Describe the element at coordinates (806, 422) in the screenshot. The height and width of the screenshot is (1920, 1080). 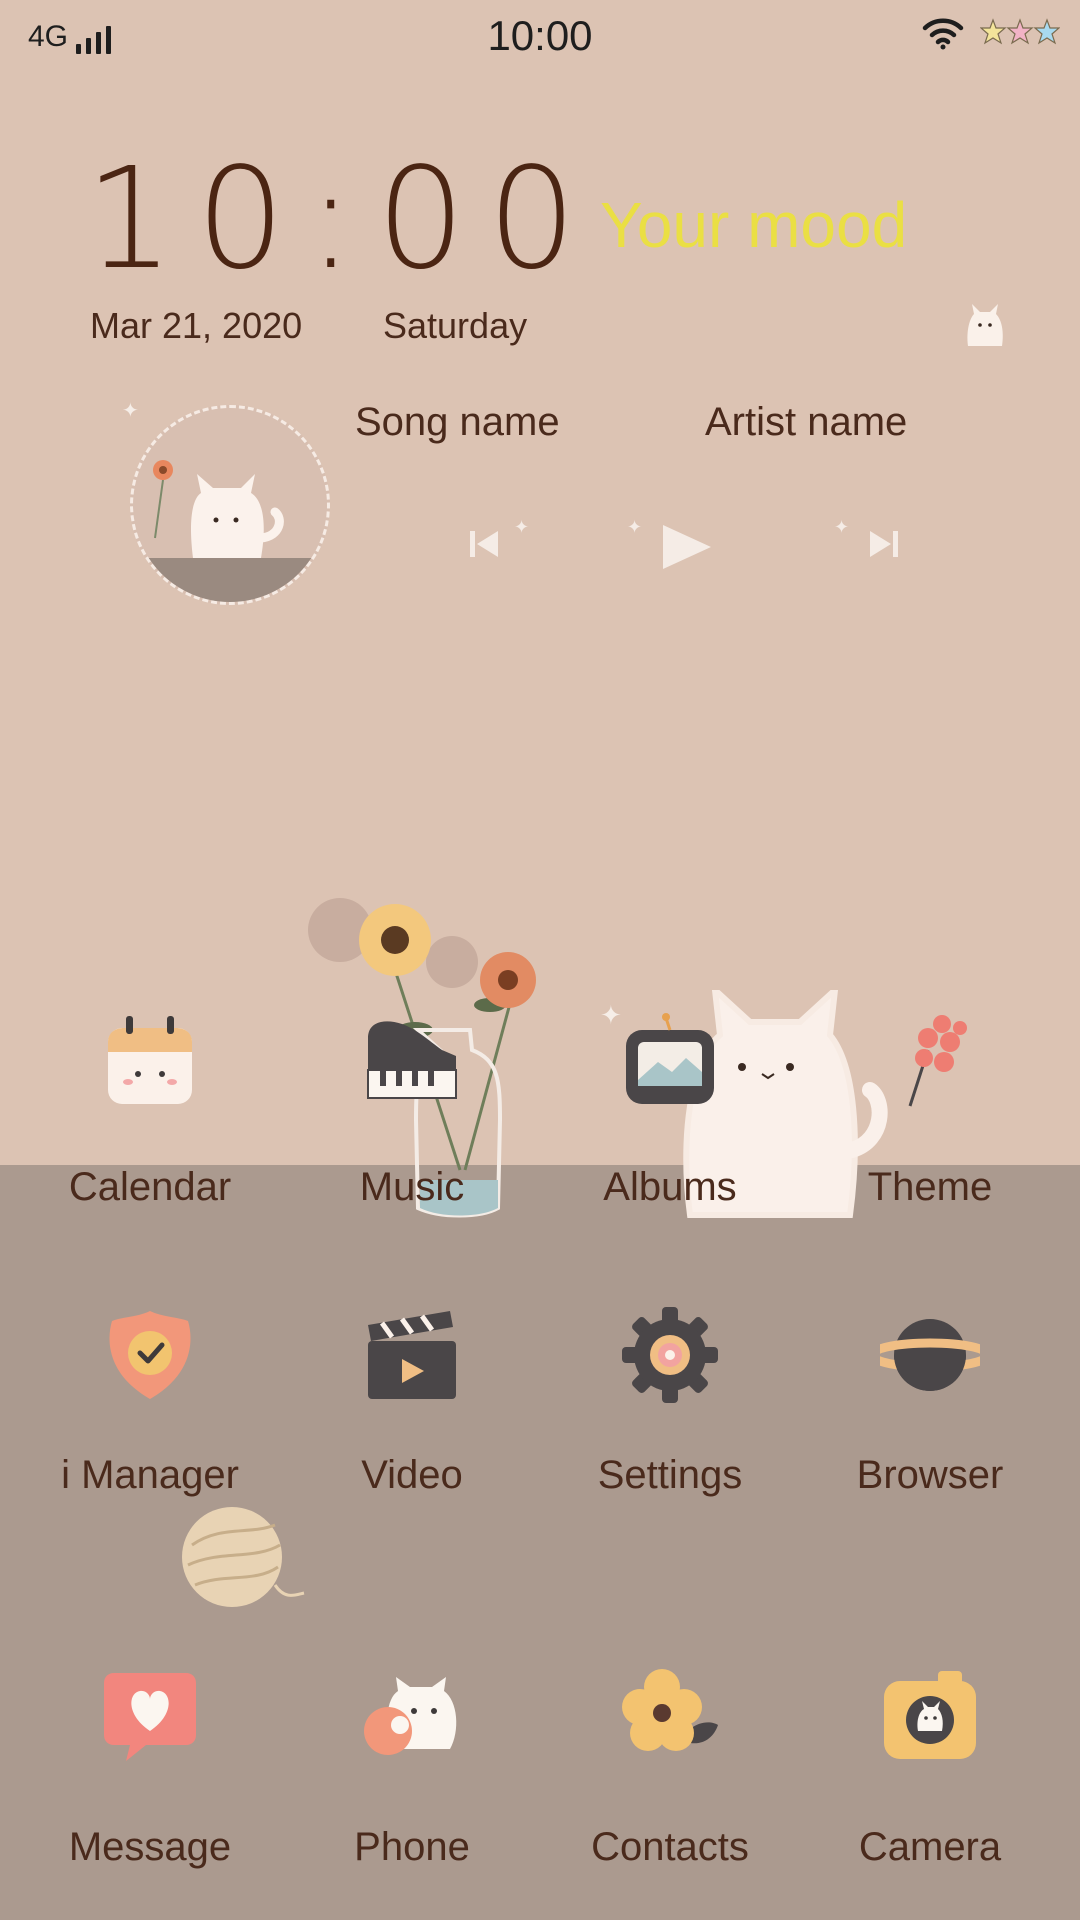
I see `artist-name: Artist name` at that location.